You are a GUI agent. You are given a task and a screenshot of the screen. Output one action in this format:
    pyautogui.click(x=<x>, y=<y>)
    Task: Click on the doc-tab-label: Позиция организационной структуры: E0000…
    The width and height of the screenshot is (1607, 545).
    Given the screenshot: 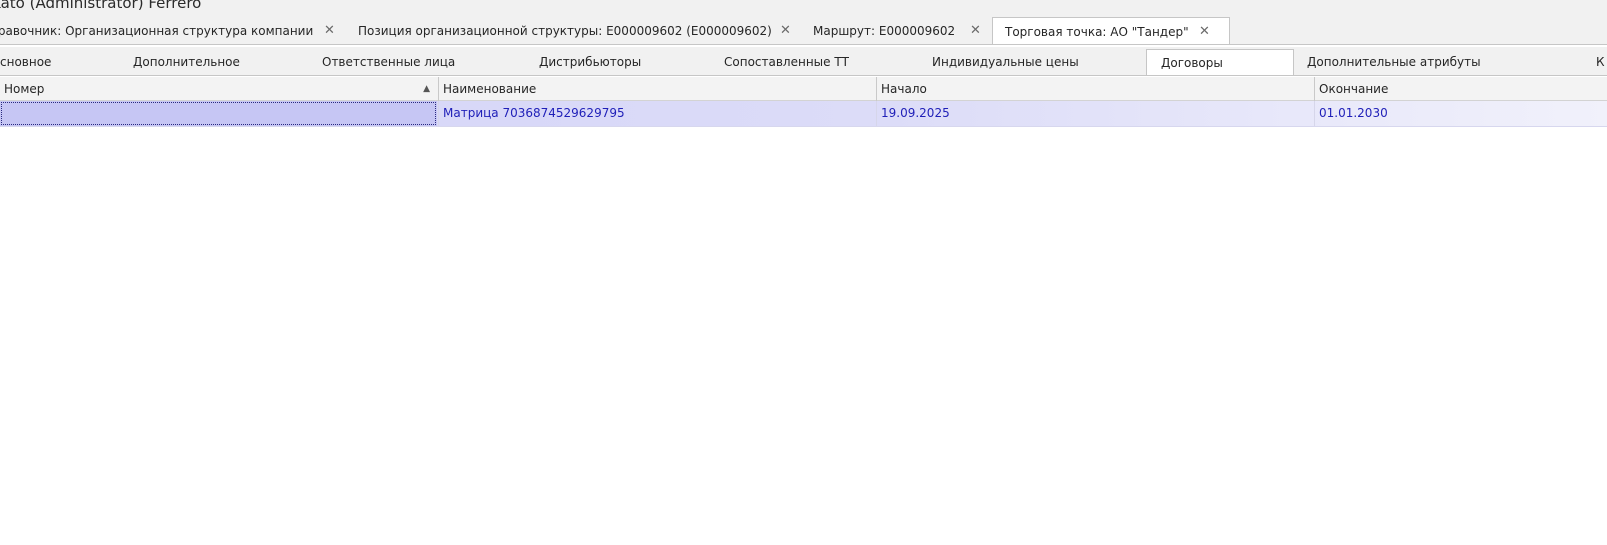 What is the action you would take?
    pyautogui.click(x=565, y=31)
    